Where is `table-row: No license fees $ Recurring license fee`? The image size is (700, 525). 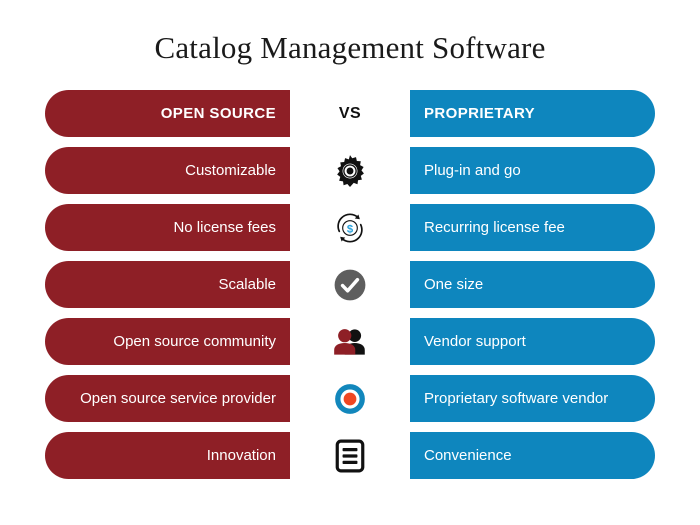 table-row: No license fees $ Recurring license fee is located at coordinates (350, 227).